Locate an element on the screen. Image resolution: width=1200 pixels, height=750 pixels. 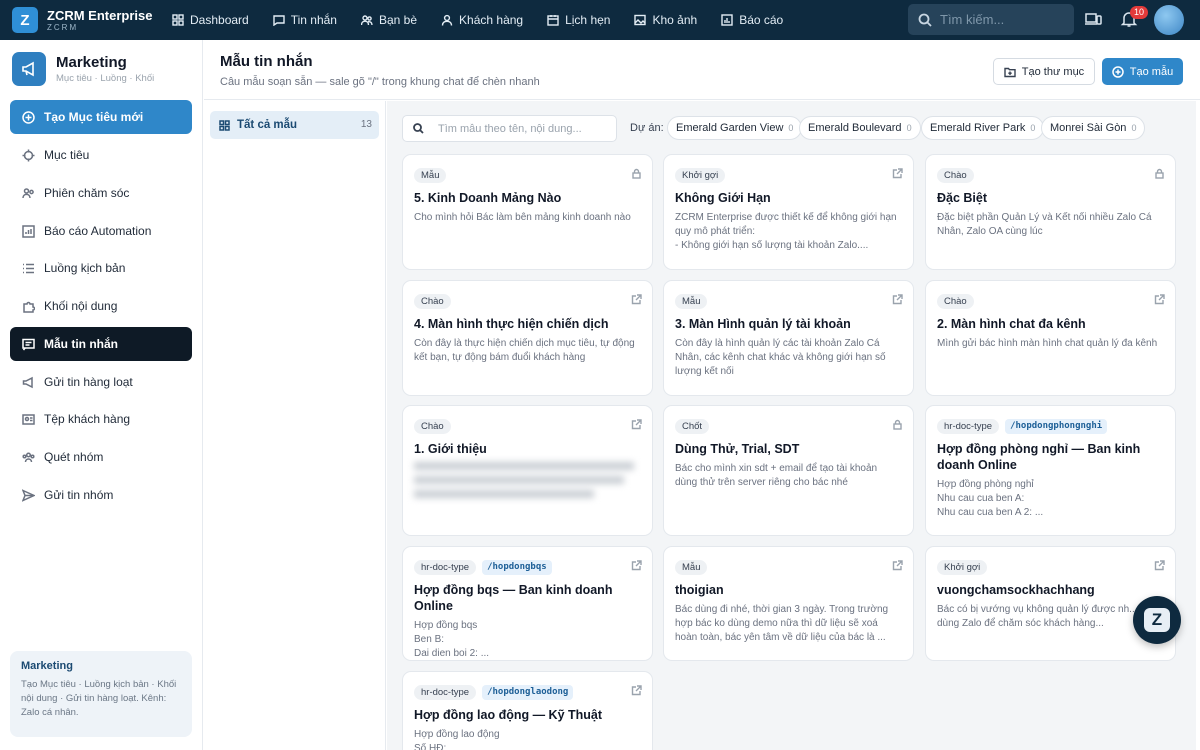
sidebar-item-label: Tệp khách hàng is located at coordinates (87, 419).